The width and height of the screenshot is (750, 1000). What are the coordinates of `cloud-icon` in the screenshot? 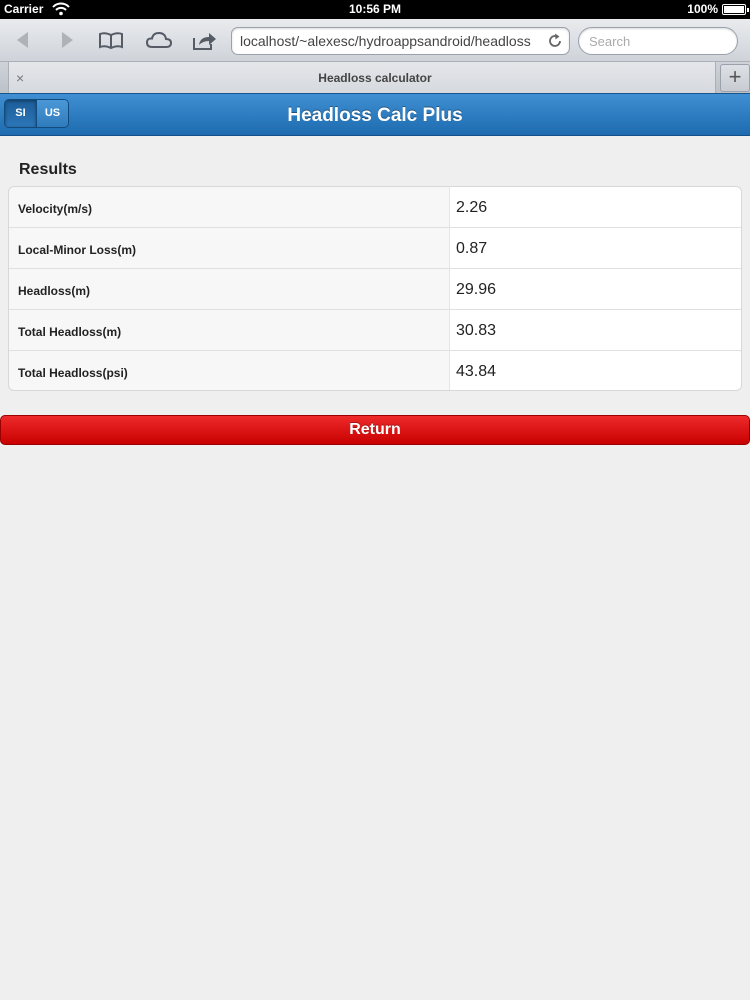 It's located at (159, 40).